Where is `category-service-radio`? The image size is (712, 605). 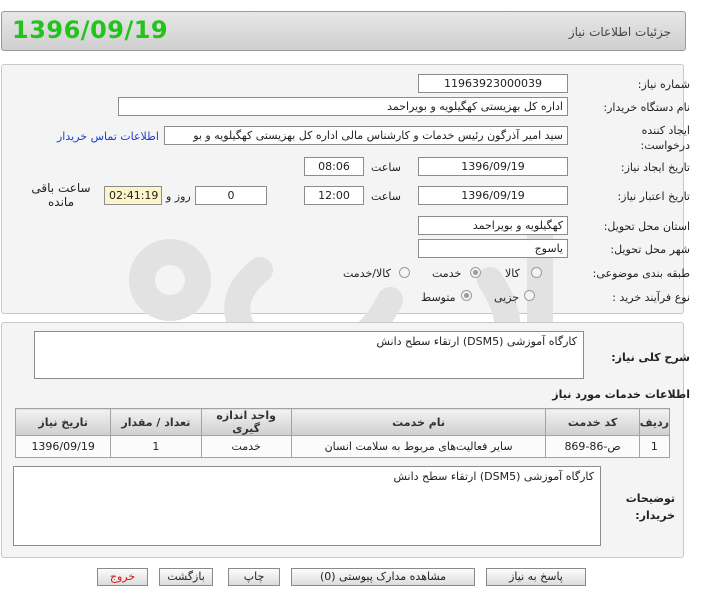
category-service-radio is located at coordinates (475, 272).